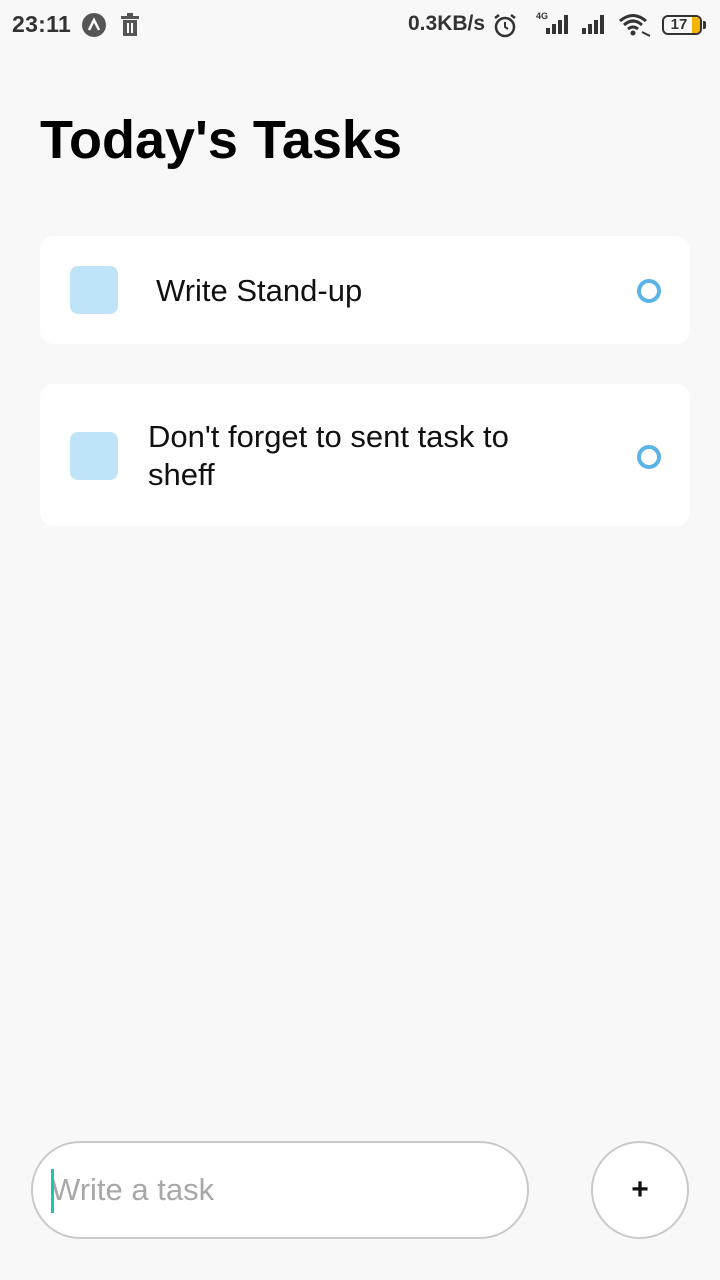  Describe the element at coordinates (42, 24) in the screenshot. I see `status-time: 23:11` at that location.